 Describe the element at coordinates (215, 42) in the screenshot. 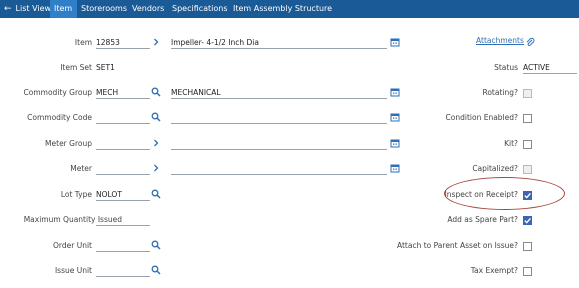

I see `item-description-input: Impeller- 4-1/2 Inch Dia` at that location.